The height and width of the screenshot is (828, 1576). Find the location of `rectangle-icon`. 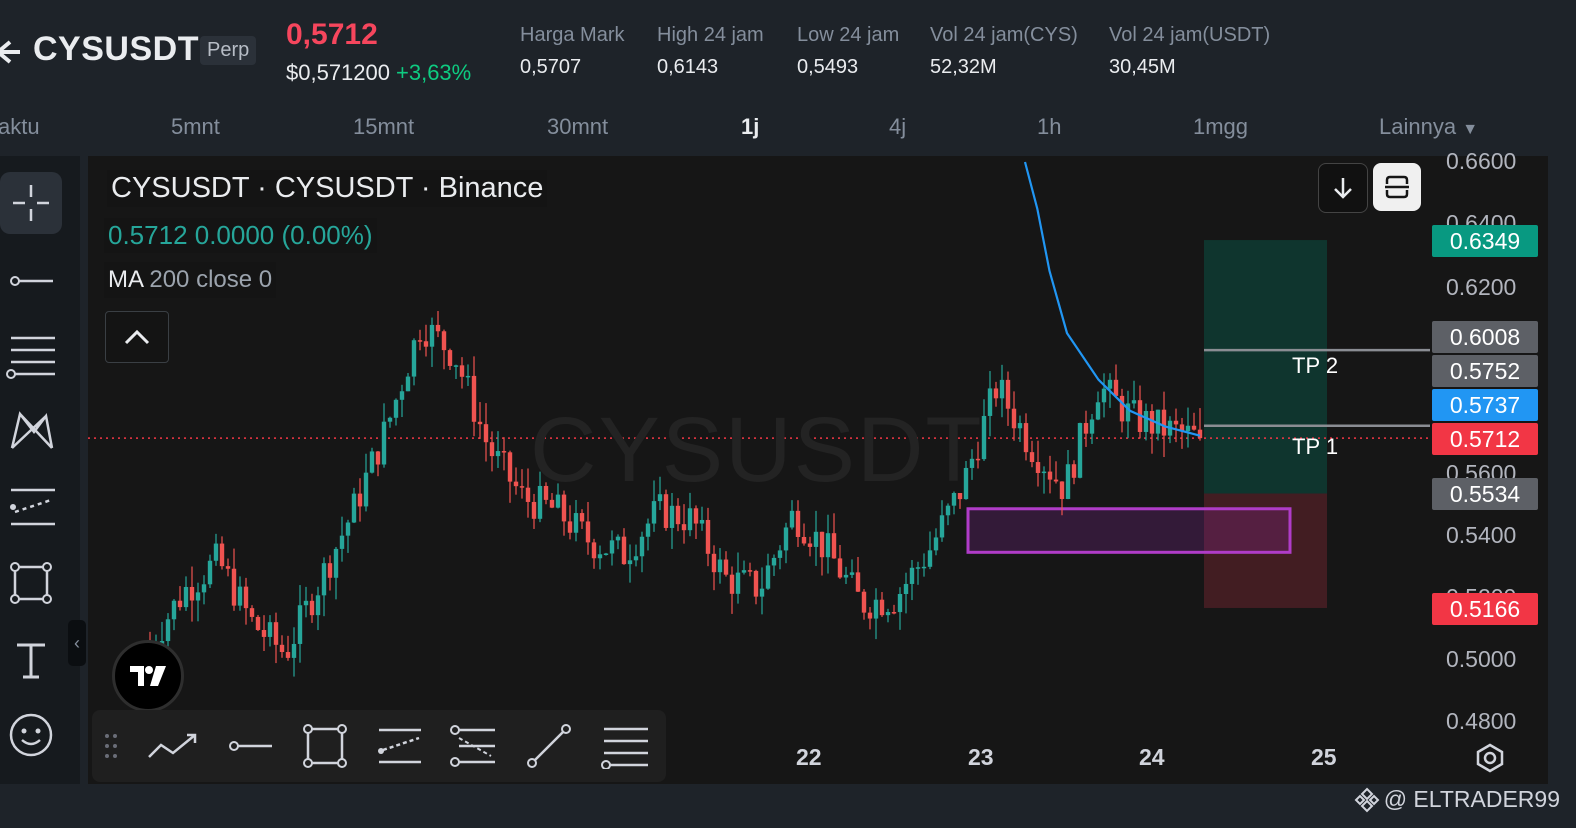

rectangle-icon is located at coordinates (31, 583).